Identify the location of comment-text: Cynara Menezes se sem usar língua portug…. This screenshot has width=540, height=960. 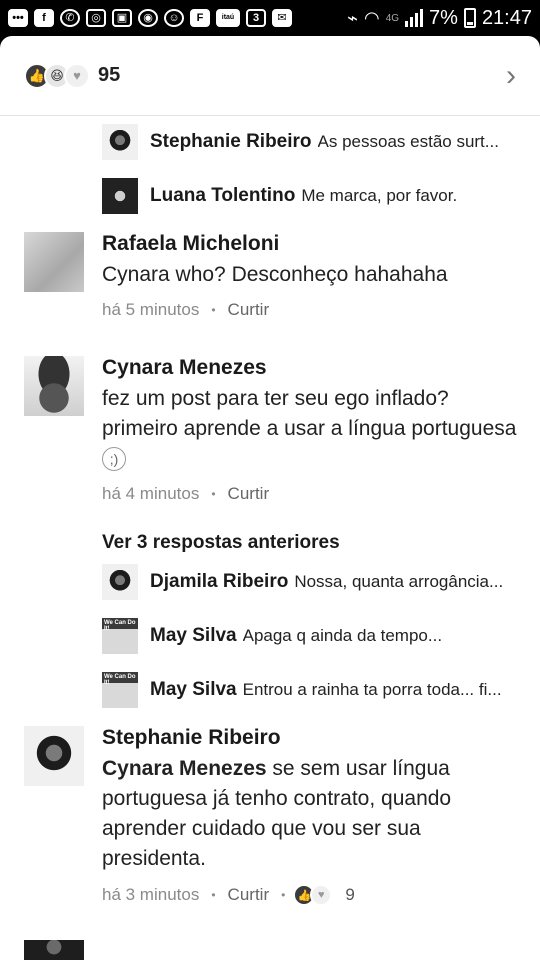
(312, 814).